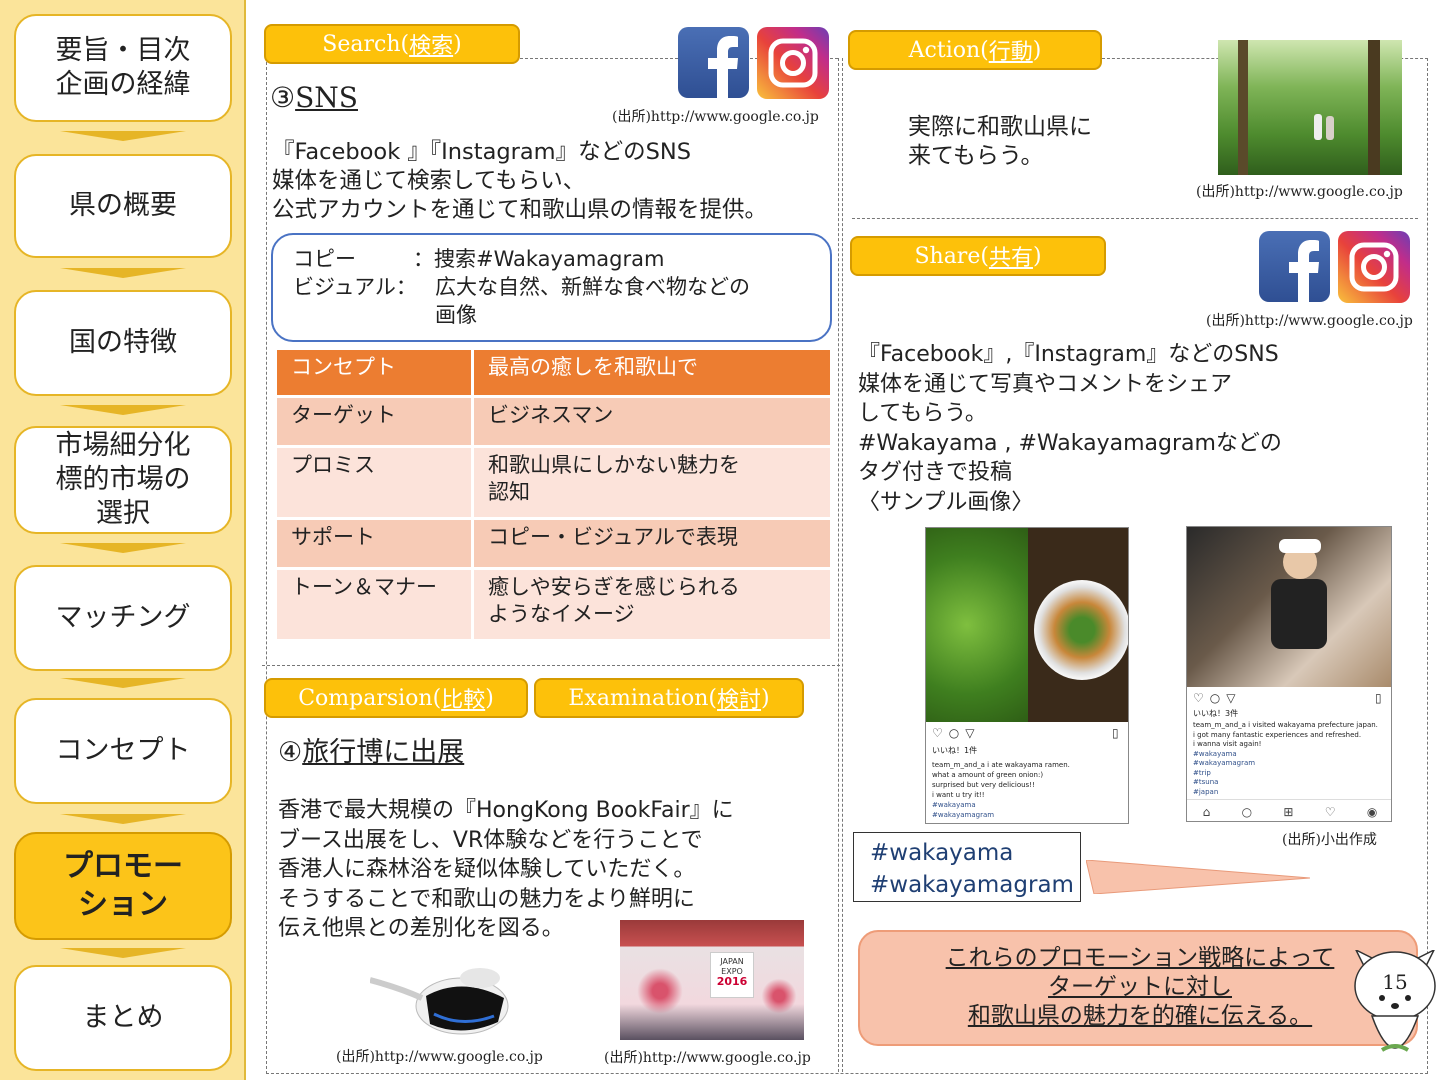 The image size is (1440, 1080). Describe the element at coordinates (983, 785) in the screenshot. I see `caption-line: surprised but very delicious!!` at that location.